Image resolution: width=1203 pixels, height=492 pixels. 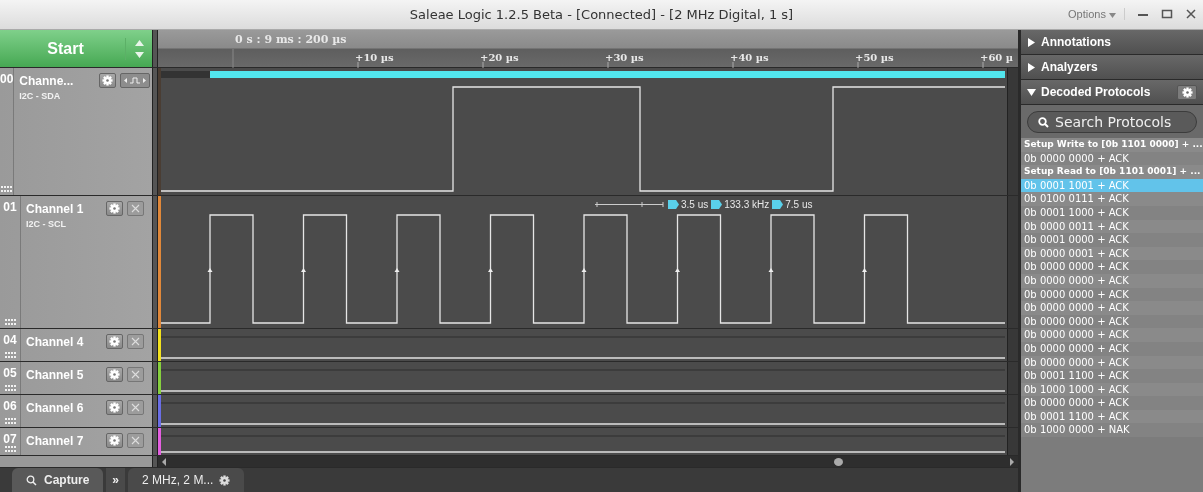 I want to click on horizontal-scrollbar, so click(x=588, y=461).